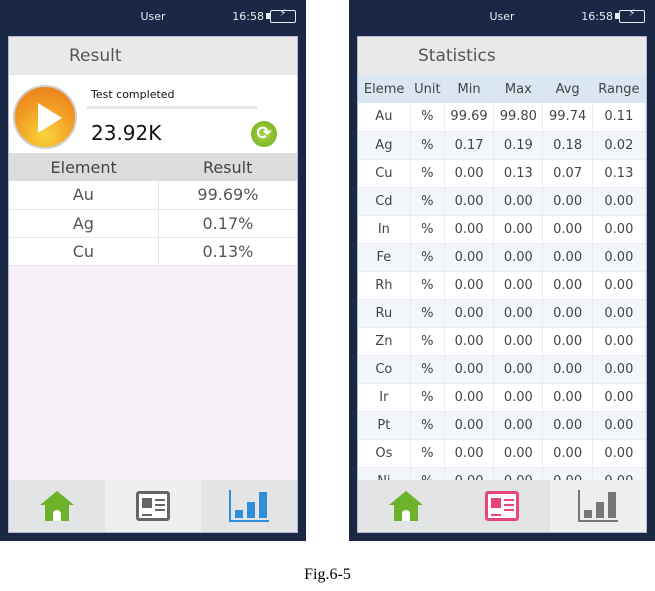 The width and height of the screenshot is (655, 591). Describe the element at coordinates (126, 133) in the screenshot. I see `count-value: 23.92K` at that location.